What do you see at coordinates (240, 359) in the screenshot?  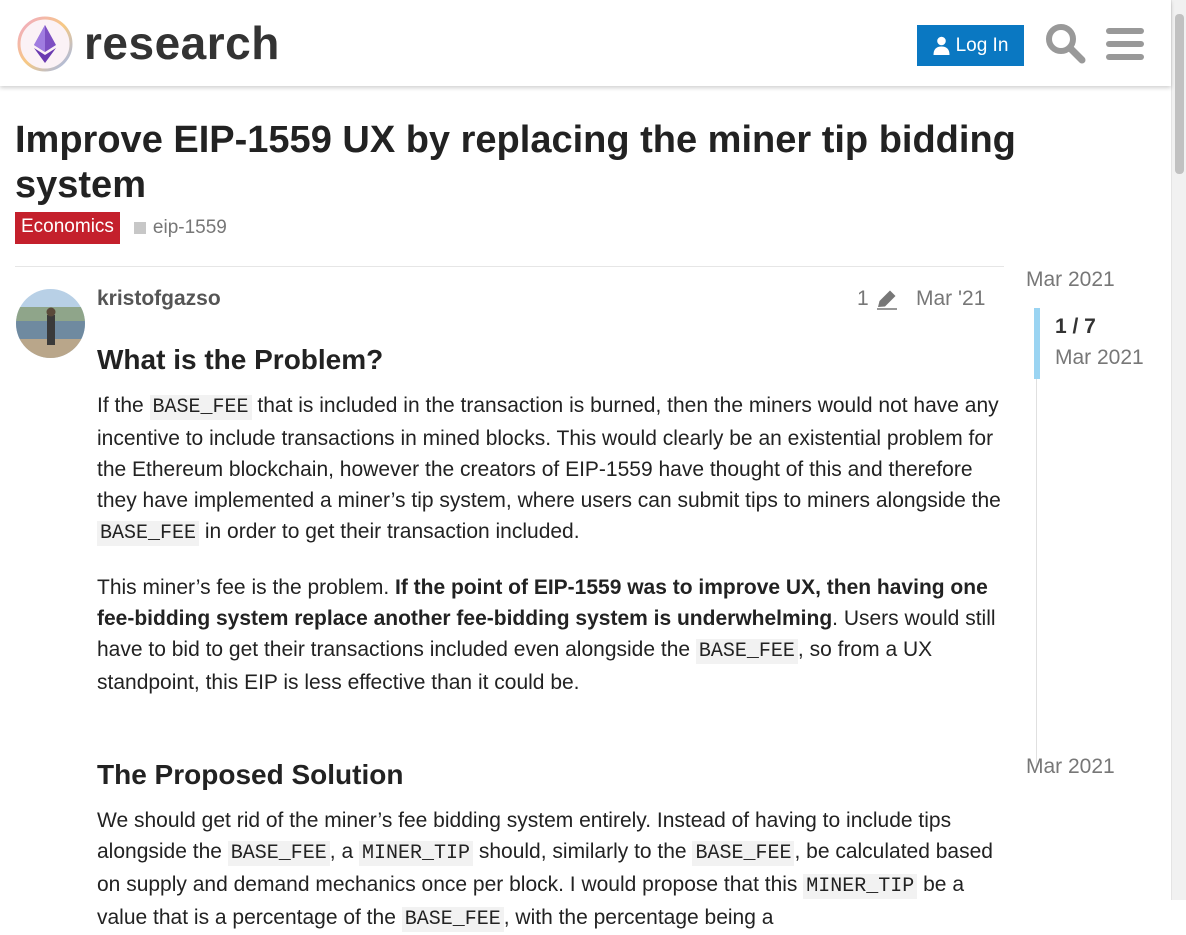 I see `post-heading-problem: What is the Problem?` at bounding box center [240, 359].